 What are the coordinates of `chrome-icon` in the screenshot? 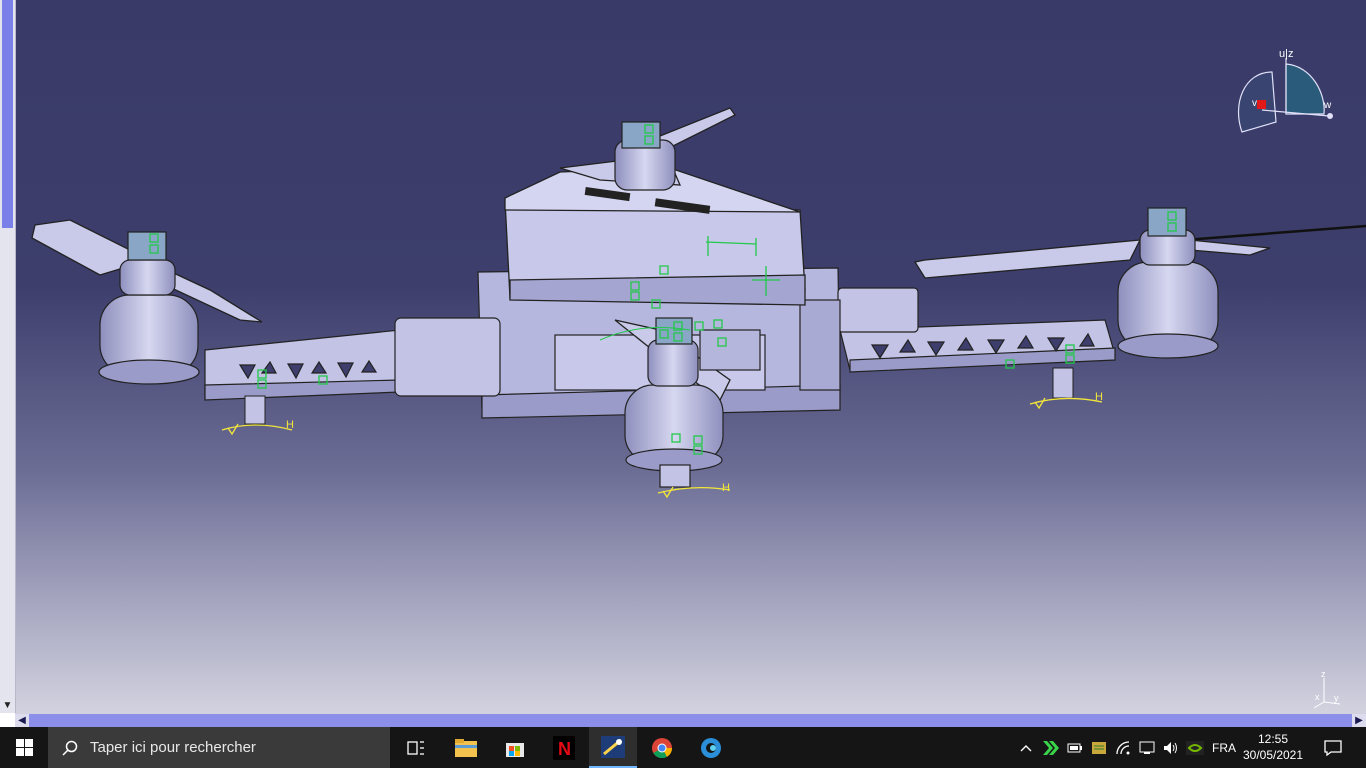 It's located at (662, 747).